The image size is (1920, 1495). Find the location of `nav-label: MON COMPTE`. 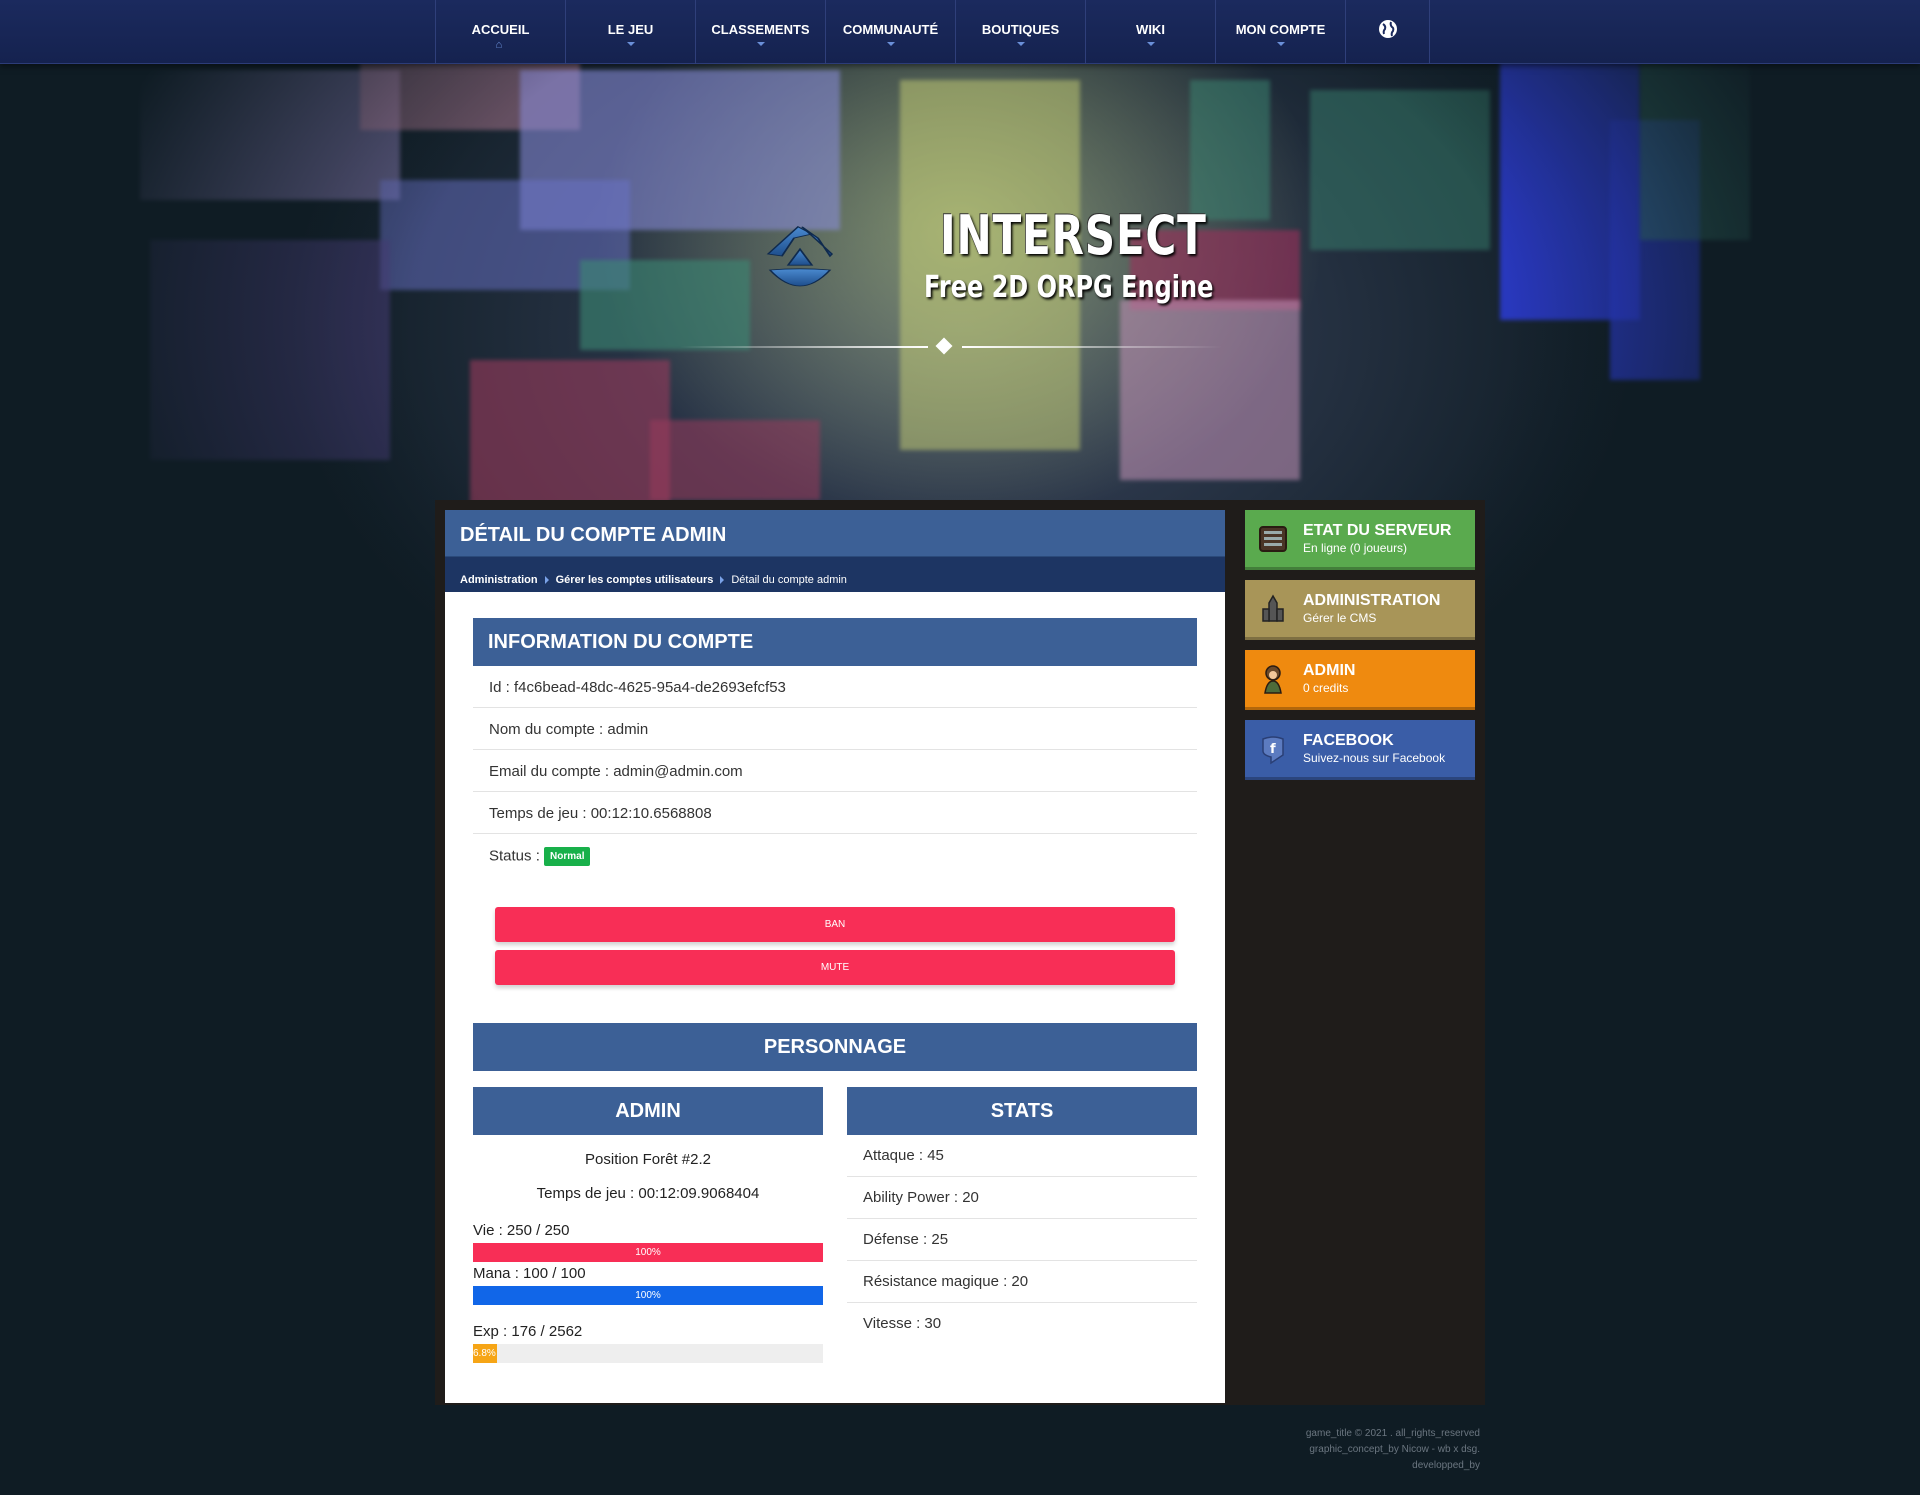

nav-label: MON COMPTE is located at coordinates (1280, 29).